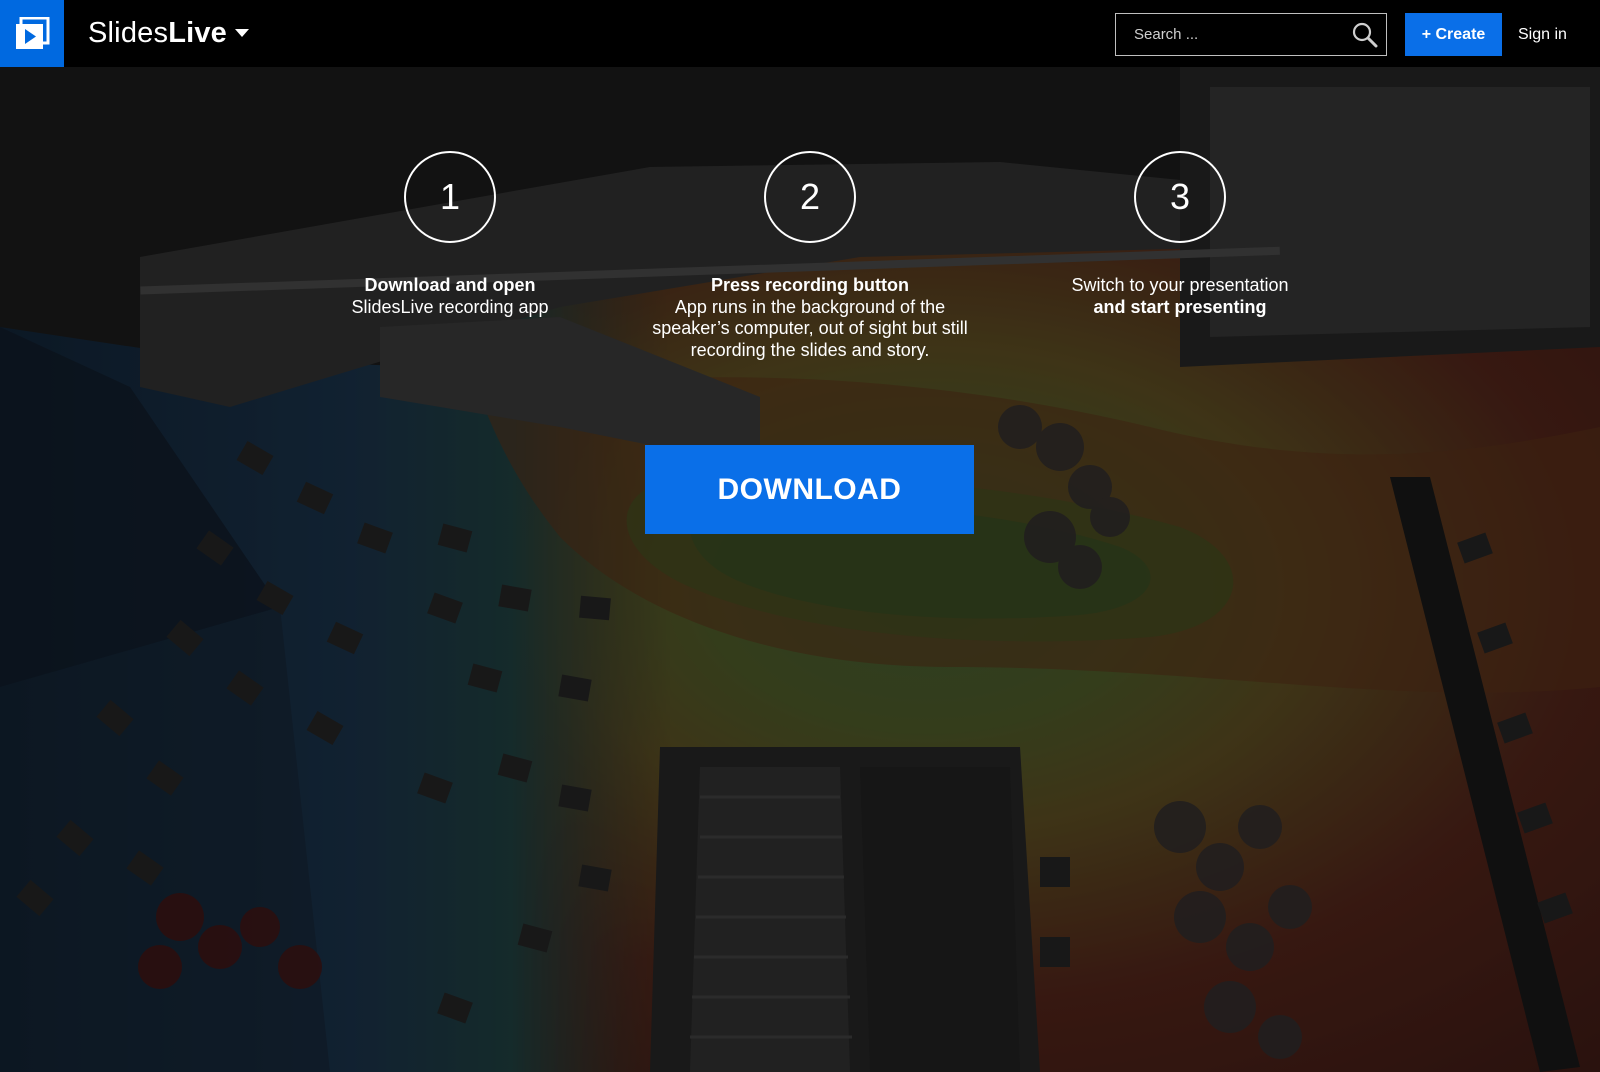  Describe the element at coordinates (1180, 306) in the screenshot. I see `step-title: and start presenting` at that location.